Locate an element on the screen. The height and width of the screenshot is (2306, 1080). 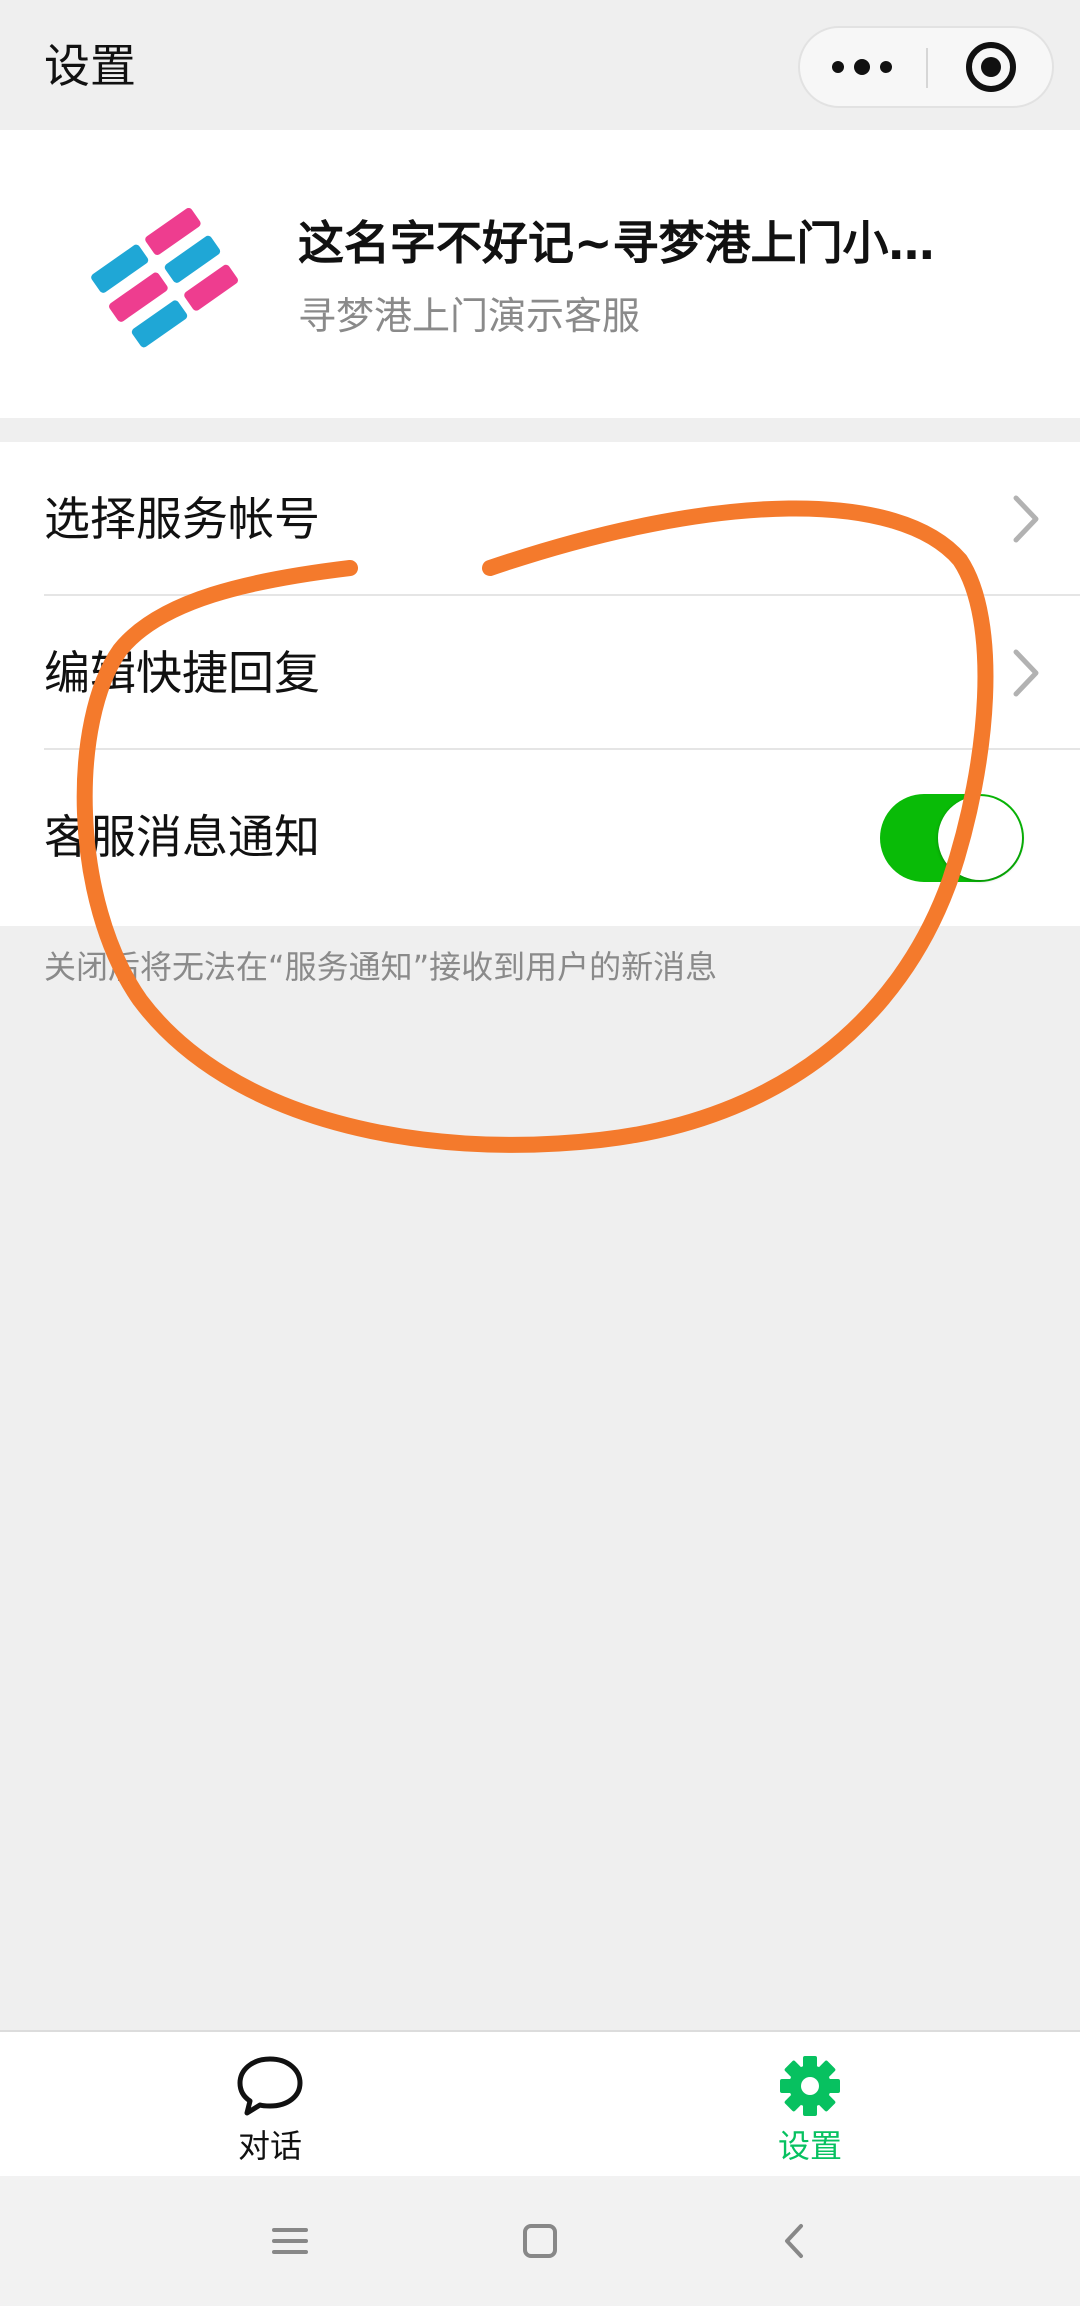
close-button is located at coordinates (991, 67).